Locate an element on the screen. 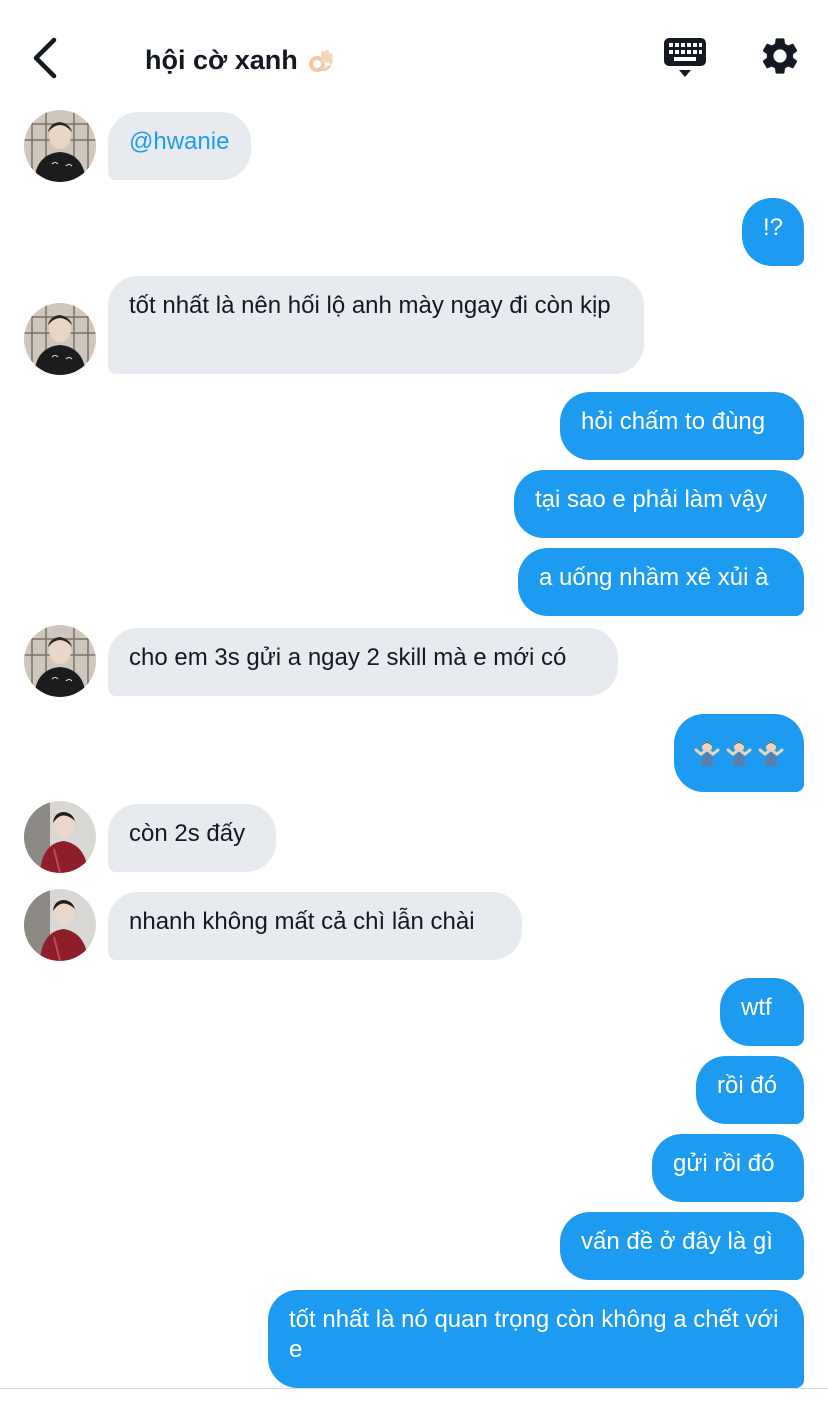  message-bubble-outgoing: rồi đó is located at coordinates (750, 1090).